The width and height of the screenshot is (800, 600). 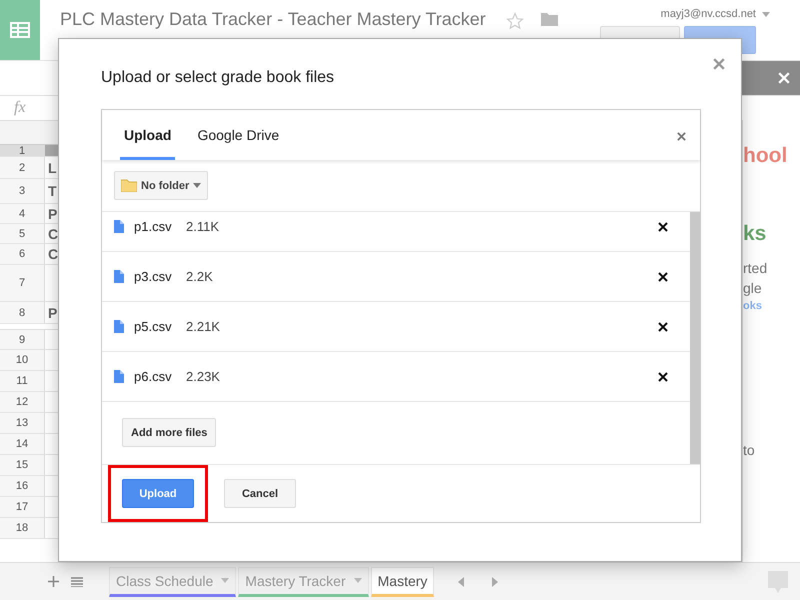 What do you see at coordinates (161, 185) in the screenshot?
I see `folder-dropdown: No folder` at bounding box center [161, 185].